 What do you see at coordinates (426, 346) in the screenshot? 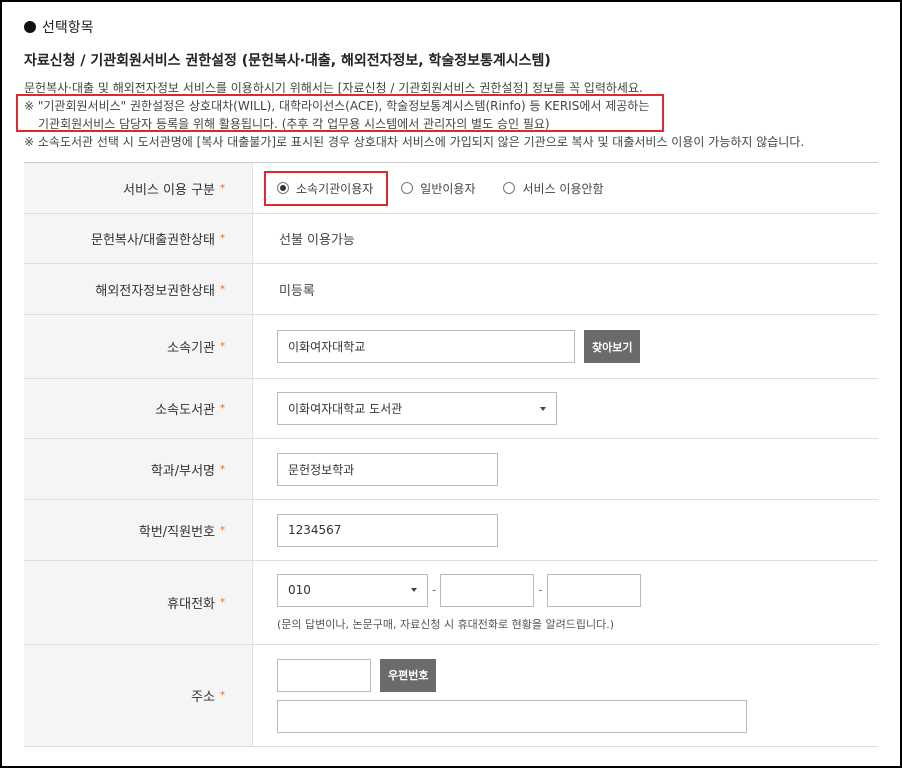
I see `institution-input: 이화여자대학교` at bounding box center [426, 346].